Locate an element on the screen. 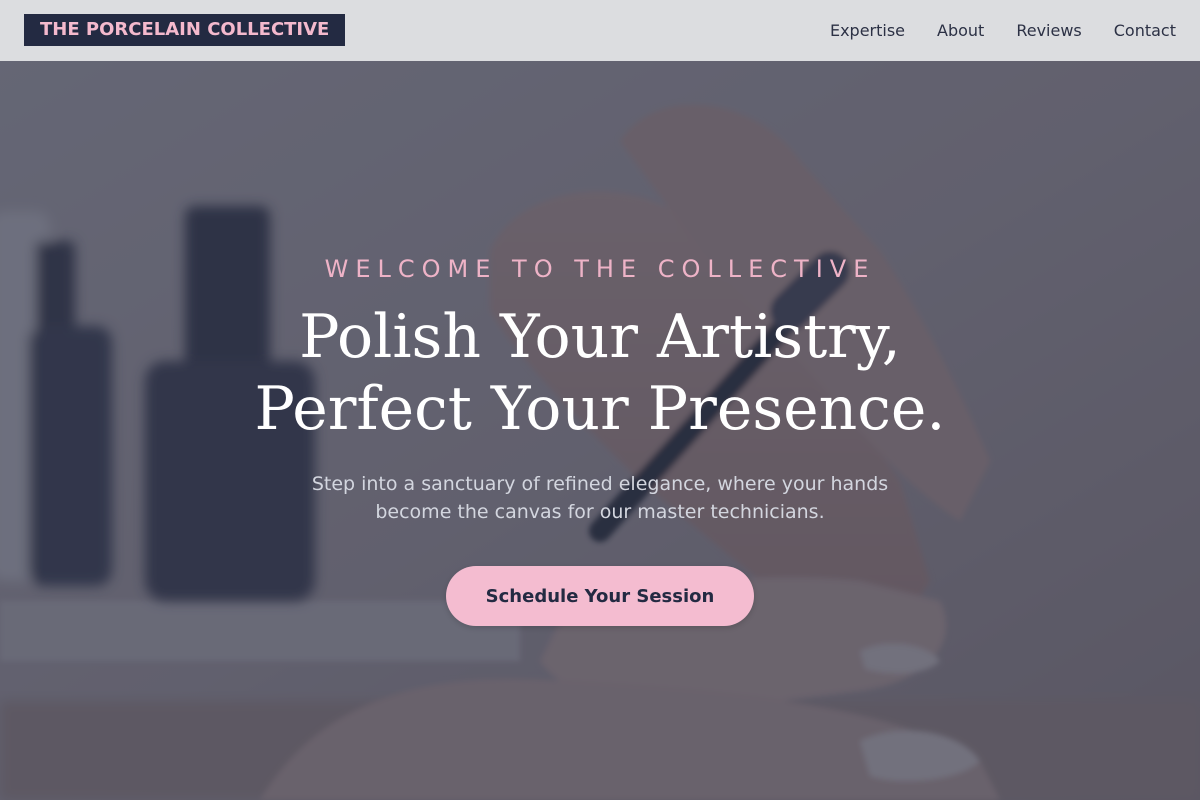  brand-logo: THE PORCELAIN COLLECTIVE is located at coordinates (185, 30).